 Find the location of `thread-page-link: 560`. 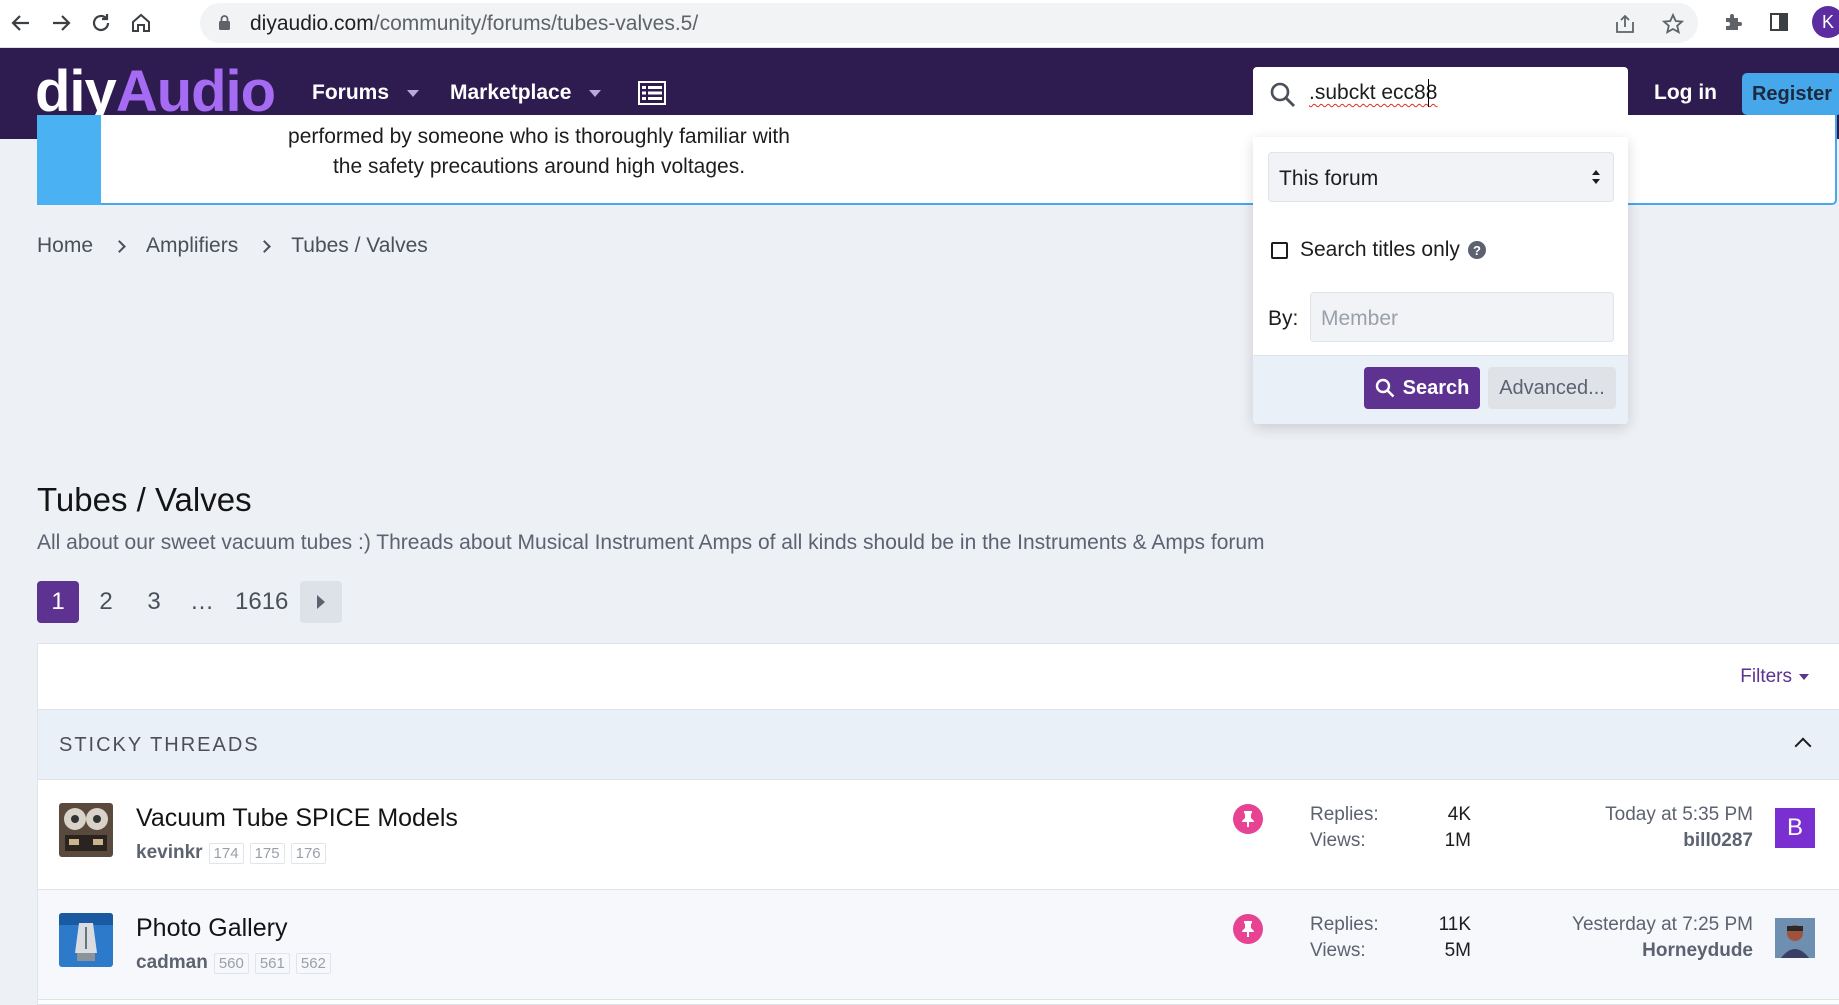

thread-page-link: 560 is located at coordinates (231, 963).